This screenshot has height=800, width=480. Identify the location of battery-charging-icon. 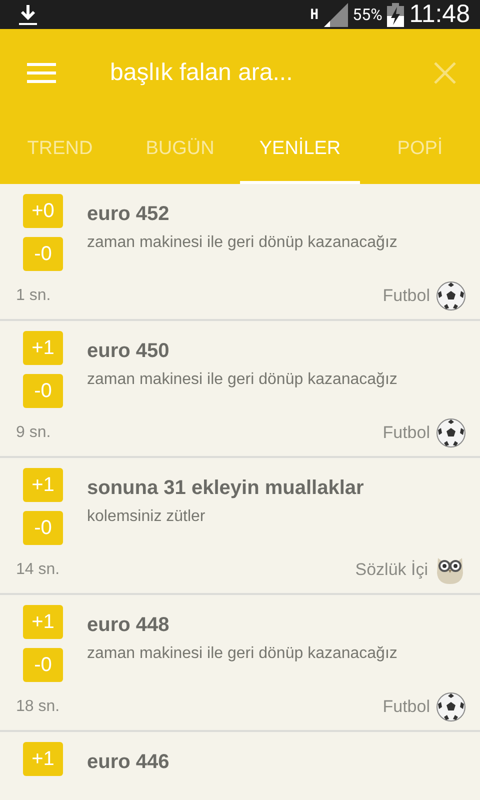
(395, 14).